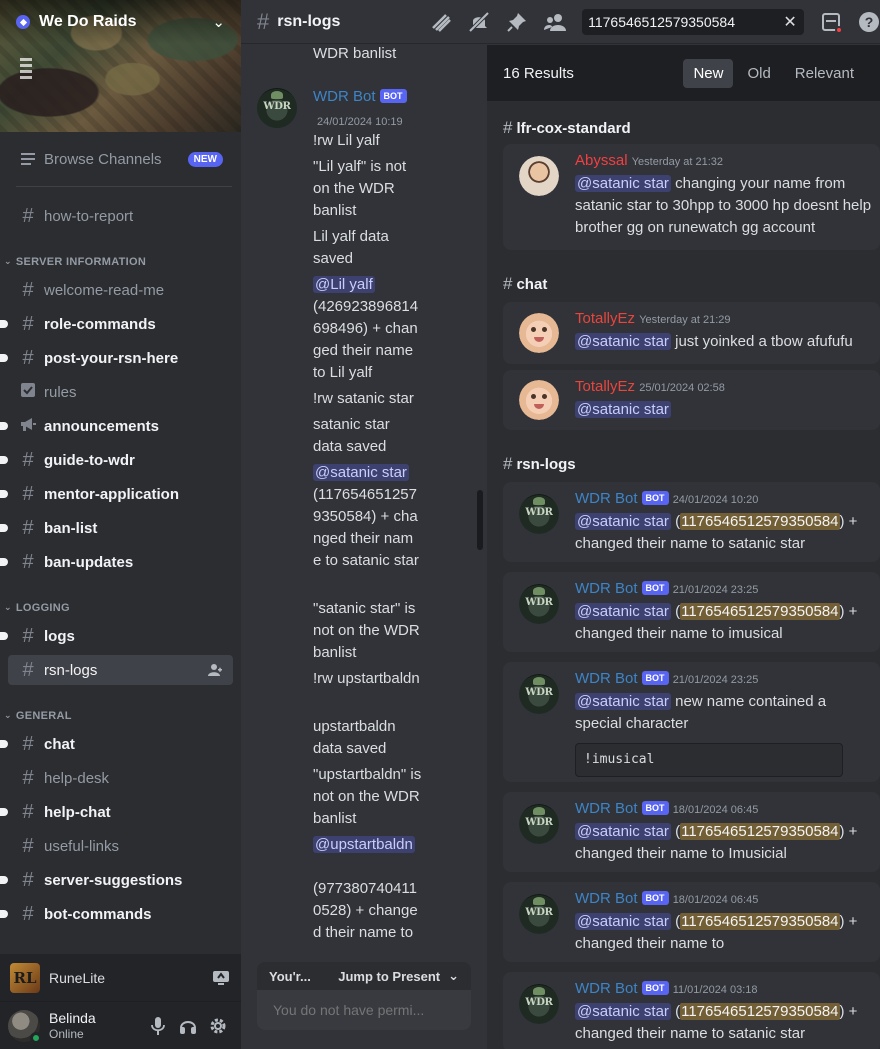 The width and height of the screenshot is (880, 1049). I want to click on search-input, so click(685, 21).